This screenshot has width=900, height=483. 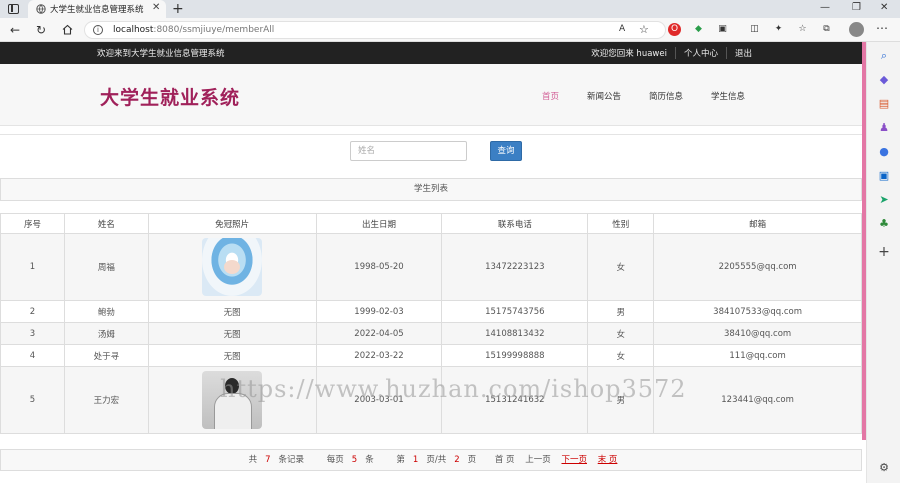 What do you see at coordinates (666, 96) in the screenshot?
I see `nav-resume: 简历信息` at bounding box center [666, 96].